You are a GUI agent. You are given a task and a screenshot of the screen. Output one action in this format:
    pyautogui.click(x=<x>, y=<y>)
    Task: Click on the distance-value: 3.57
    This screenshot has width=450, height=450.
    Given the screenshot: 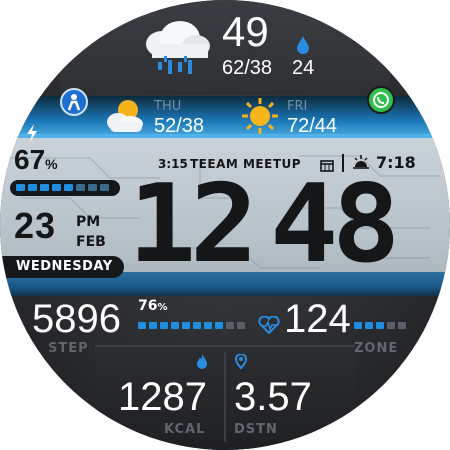 What is the action you would take?
    pyautogui.click(x=273, y=397)
    